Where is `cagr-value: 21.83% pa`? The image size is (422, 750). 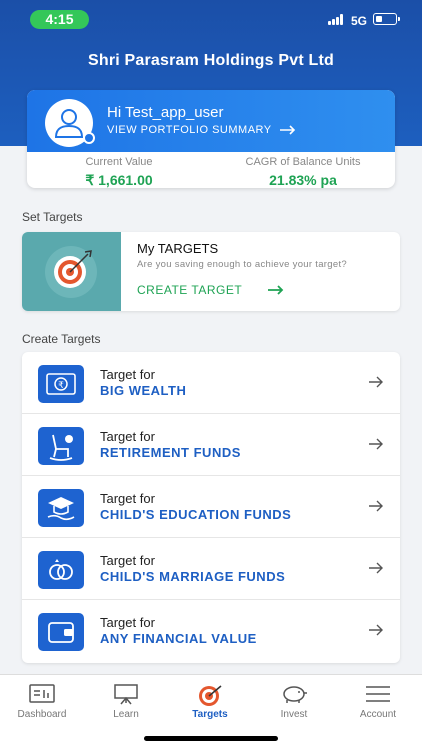
cagr-value: 21.83% pa is located at coordinates (303, 180).